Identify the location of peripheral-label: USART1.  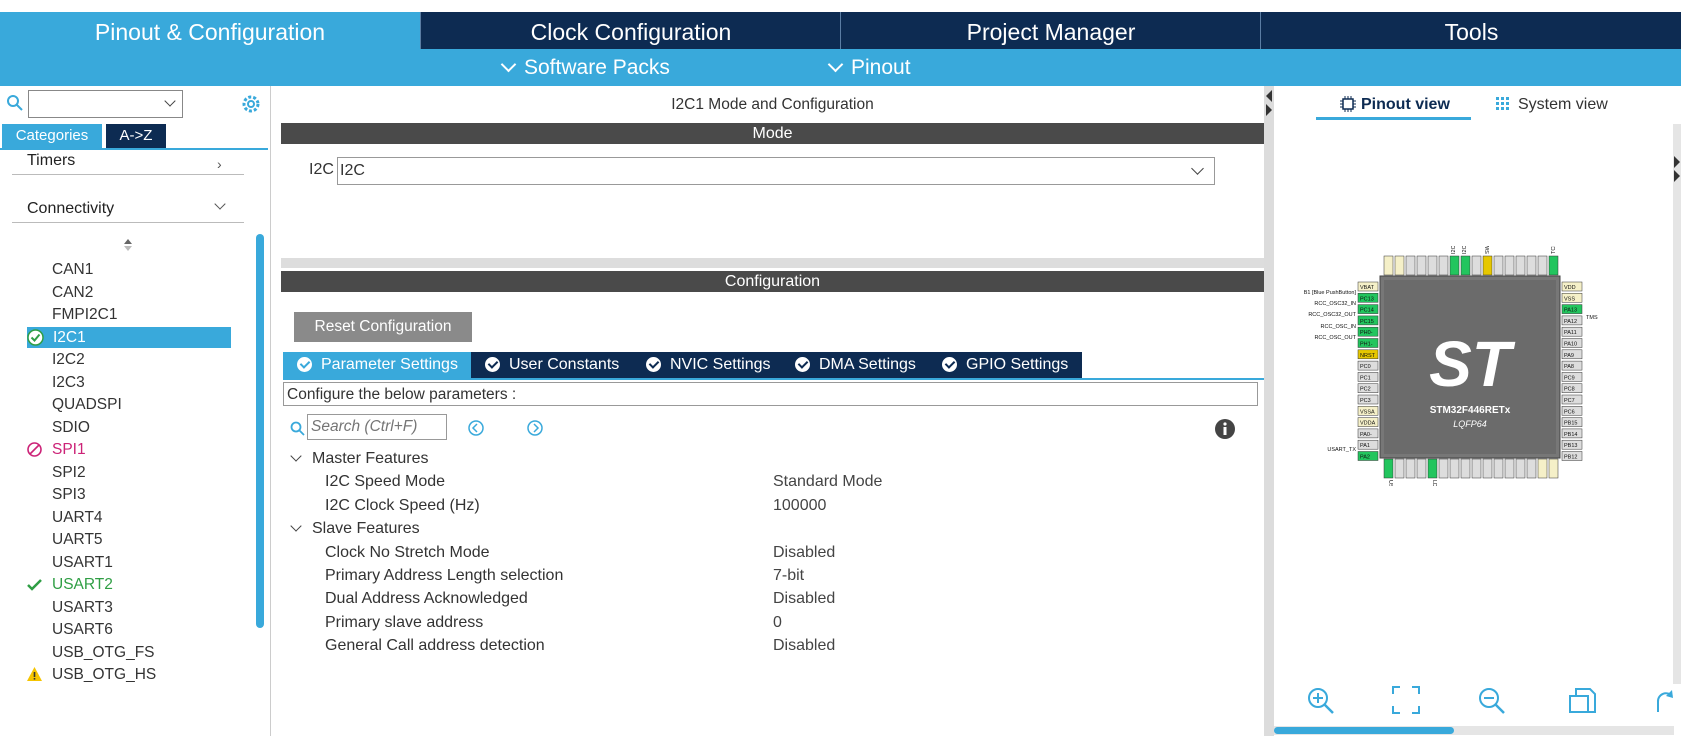
(82, 562).